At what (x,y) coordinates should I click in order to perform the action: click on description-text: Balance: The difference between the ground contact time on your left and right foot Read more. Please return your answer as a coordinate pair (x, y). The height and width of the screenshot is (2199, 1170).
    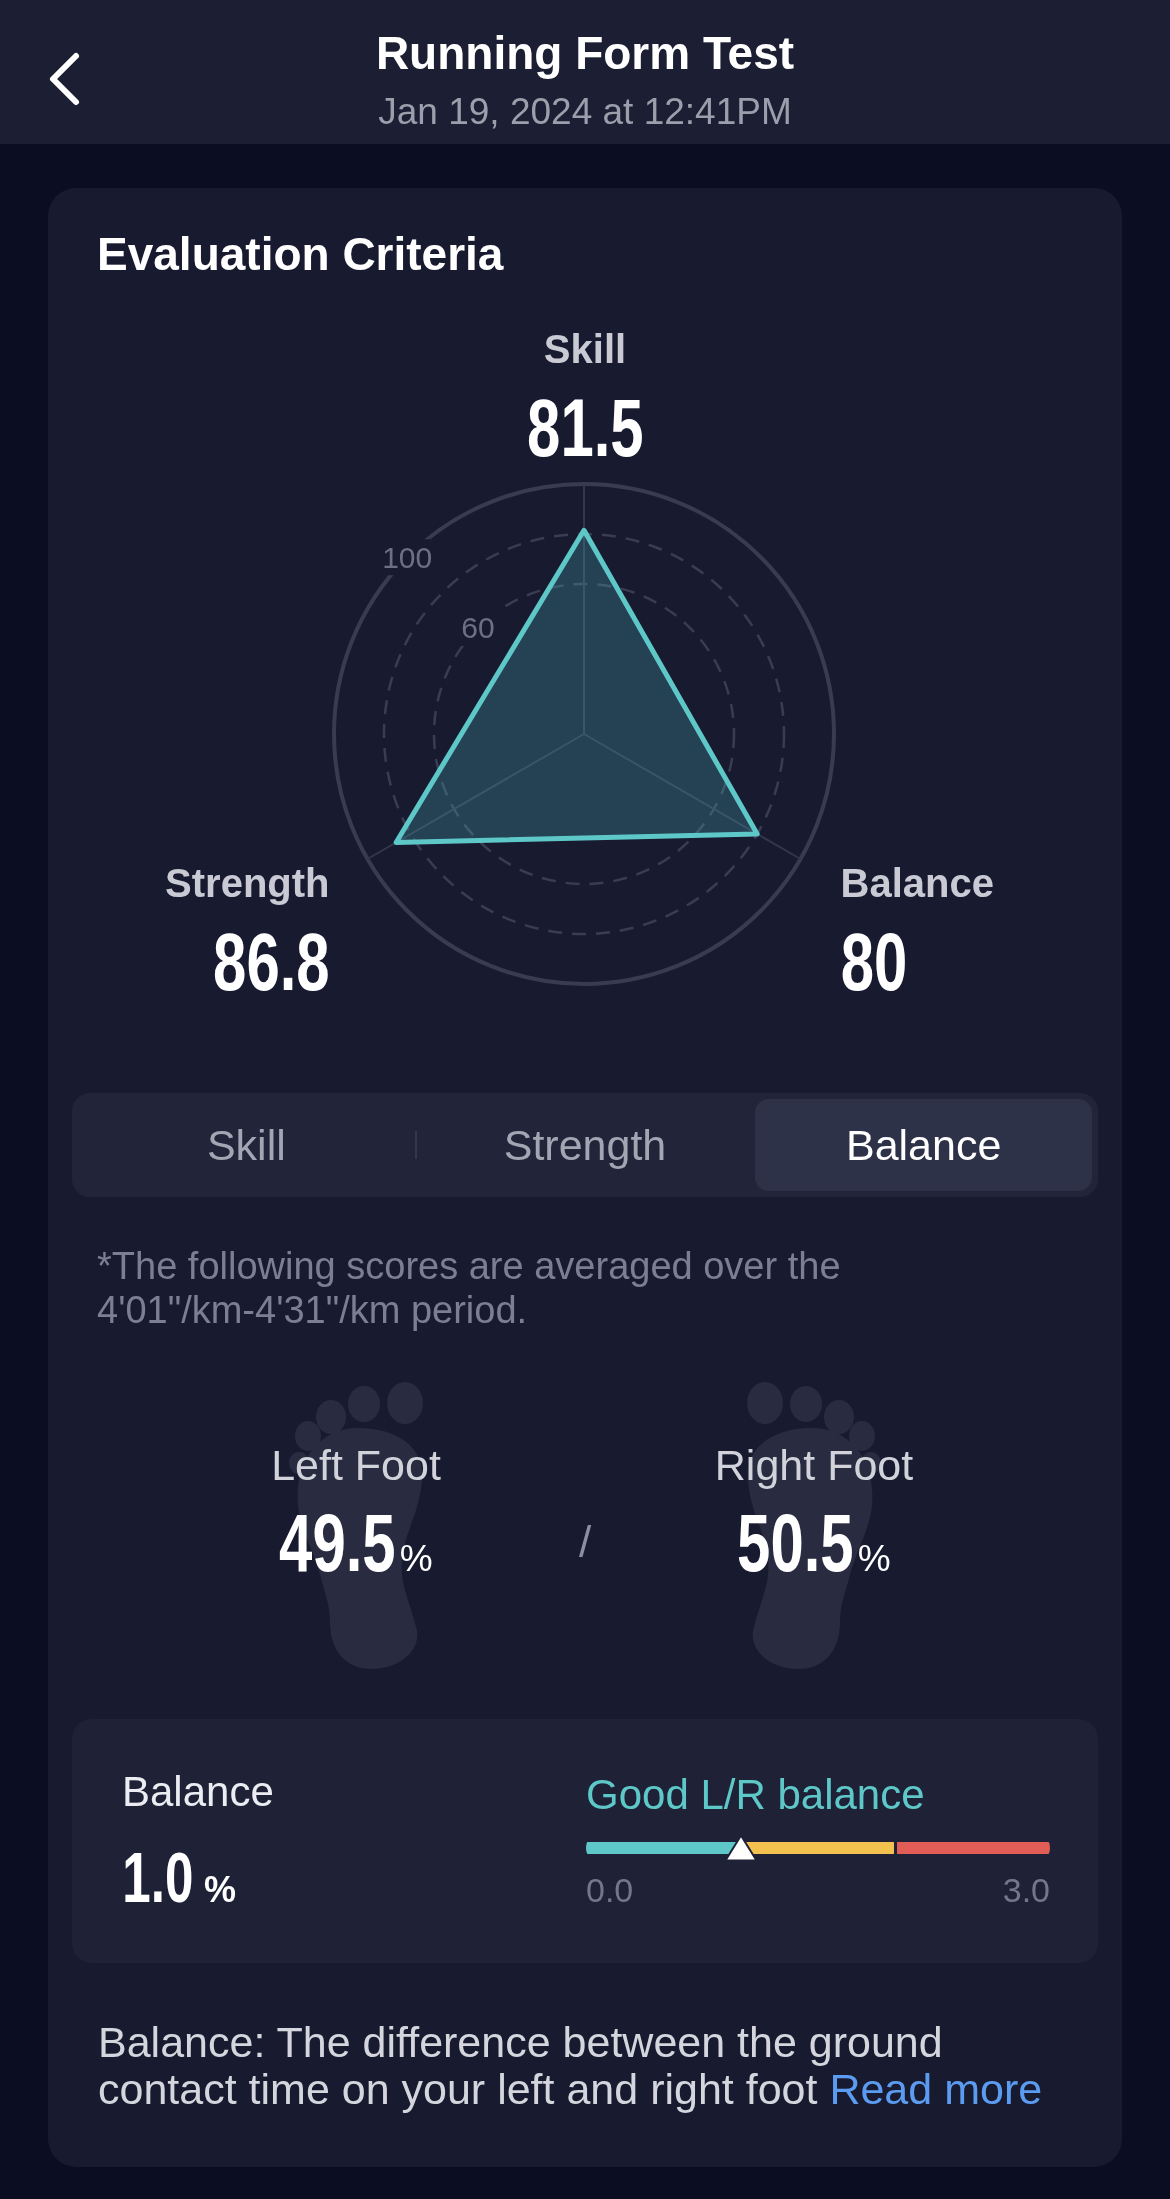
    Looking at the image, I should click on (570, 2066).